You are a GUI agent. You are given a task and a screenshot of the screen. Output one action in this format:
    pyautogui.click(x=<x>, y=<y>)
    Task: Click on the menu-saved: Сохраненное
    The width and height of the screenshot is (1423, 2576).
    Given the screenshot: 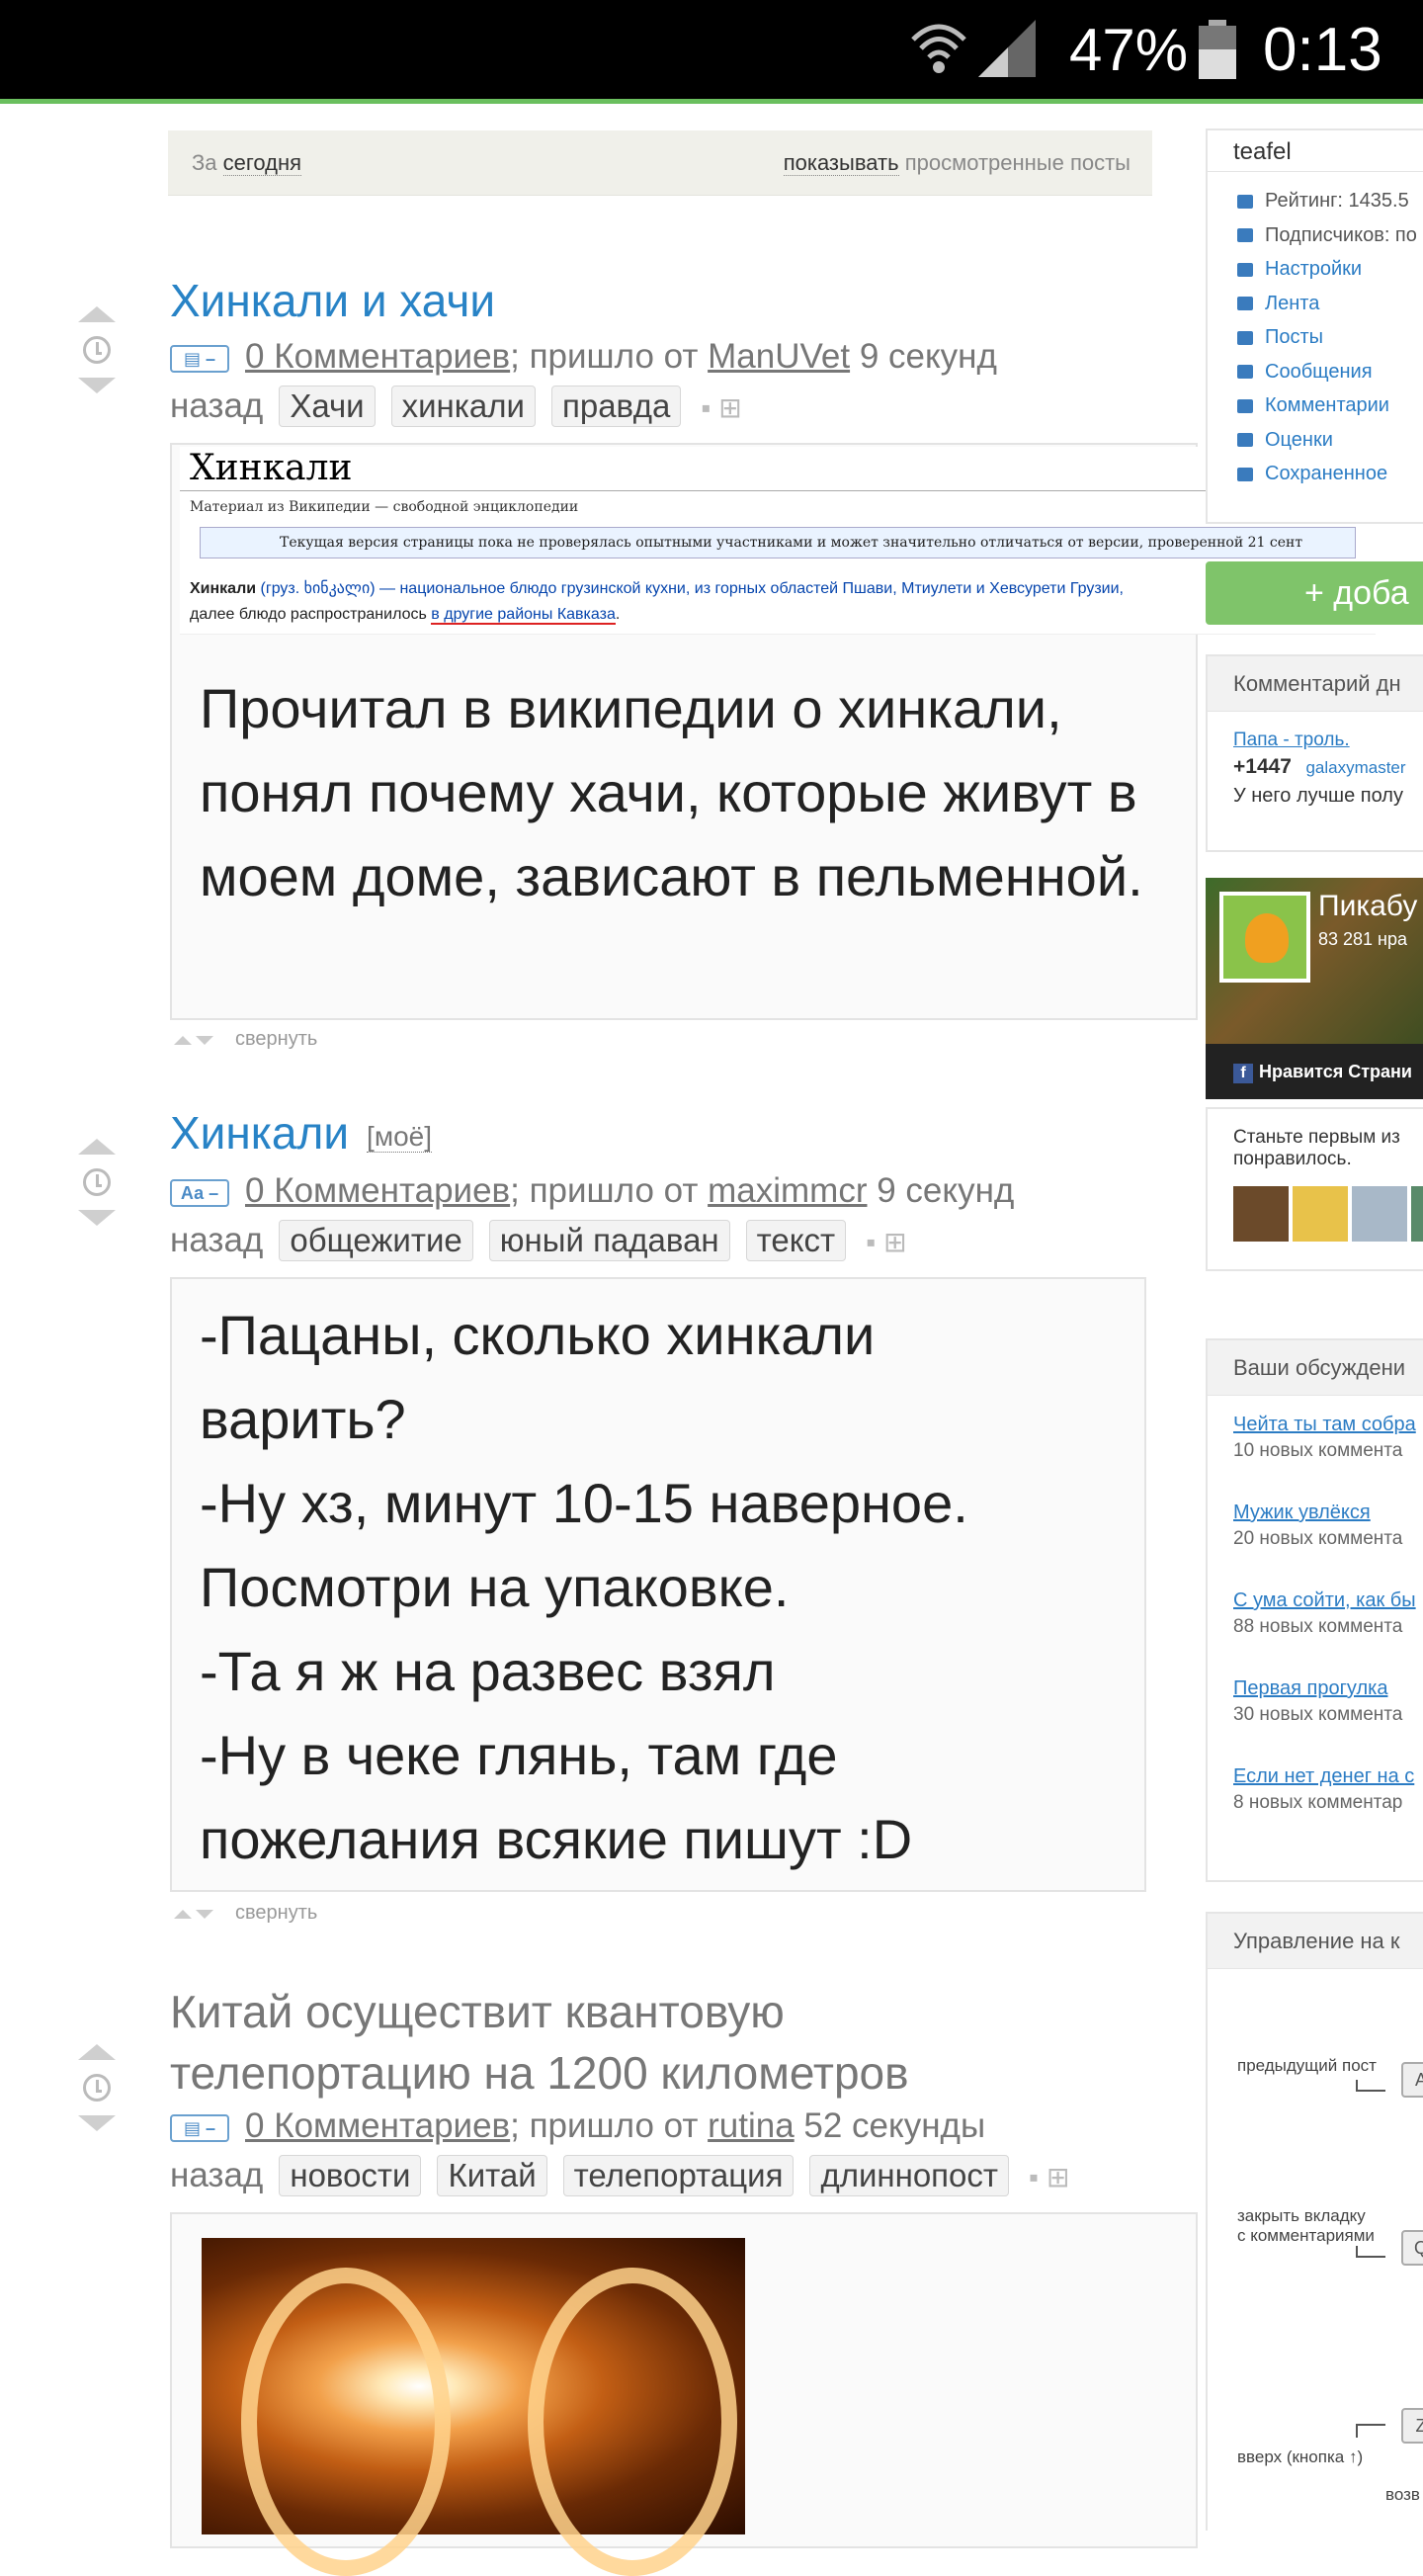 What is the action you would take?
    pyautogui.click(x=1315, y=474)
    